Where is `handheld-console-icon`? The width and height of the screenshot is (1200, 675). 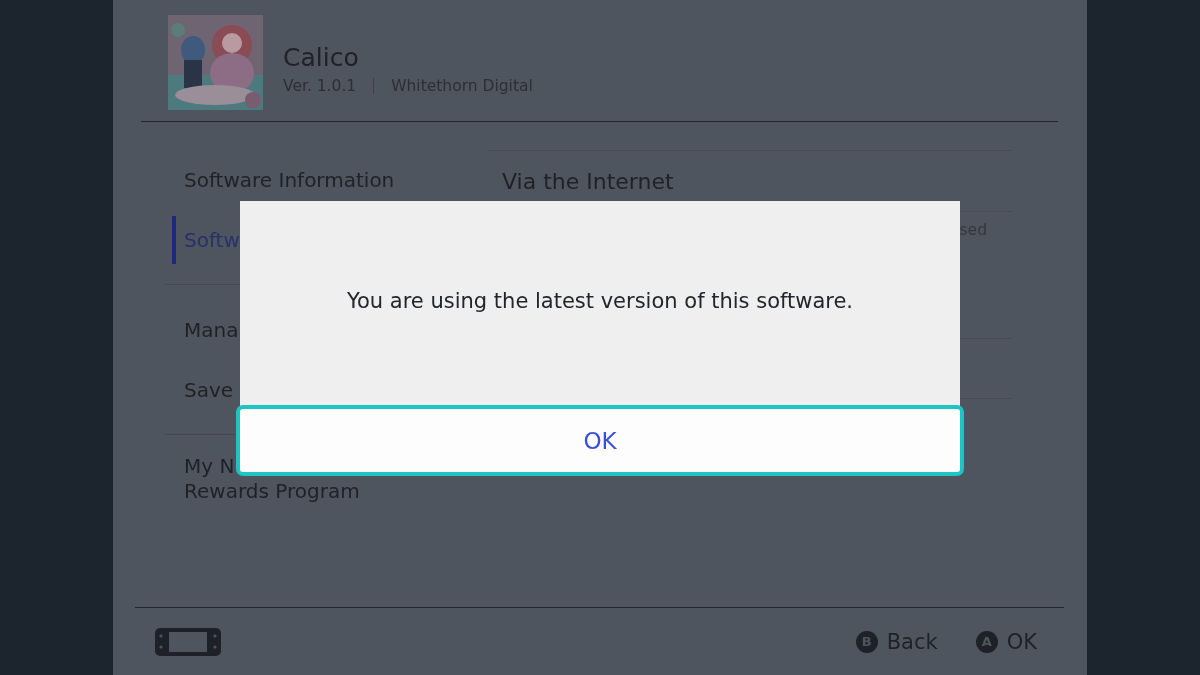
handheld-console-icon is located at coordinates (188, 641).